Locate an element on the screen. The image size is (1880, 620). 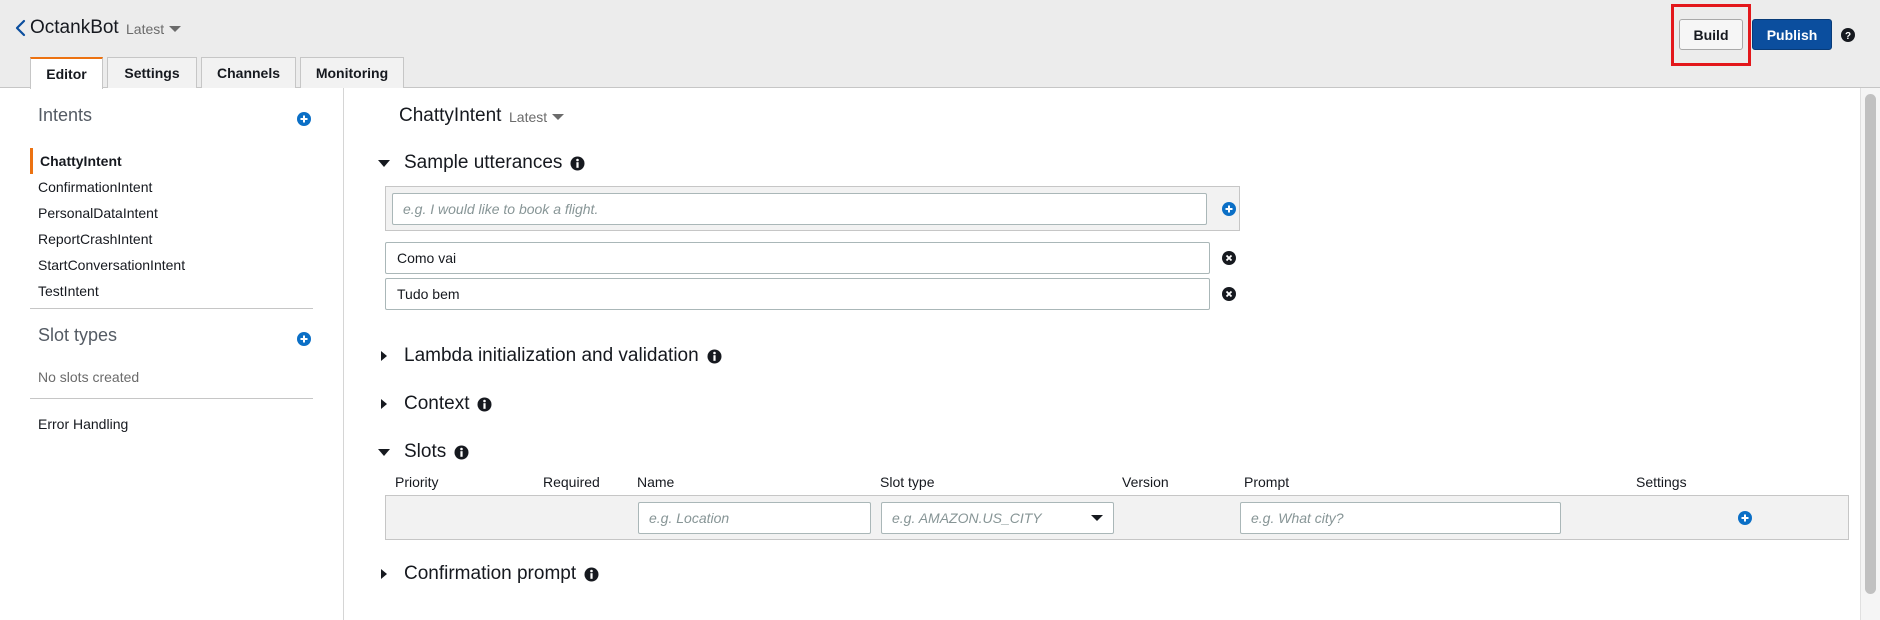
intent-item-startconversationintent: StartConversationIntent is located at coordinates (175, 265).